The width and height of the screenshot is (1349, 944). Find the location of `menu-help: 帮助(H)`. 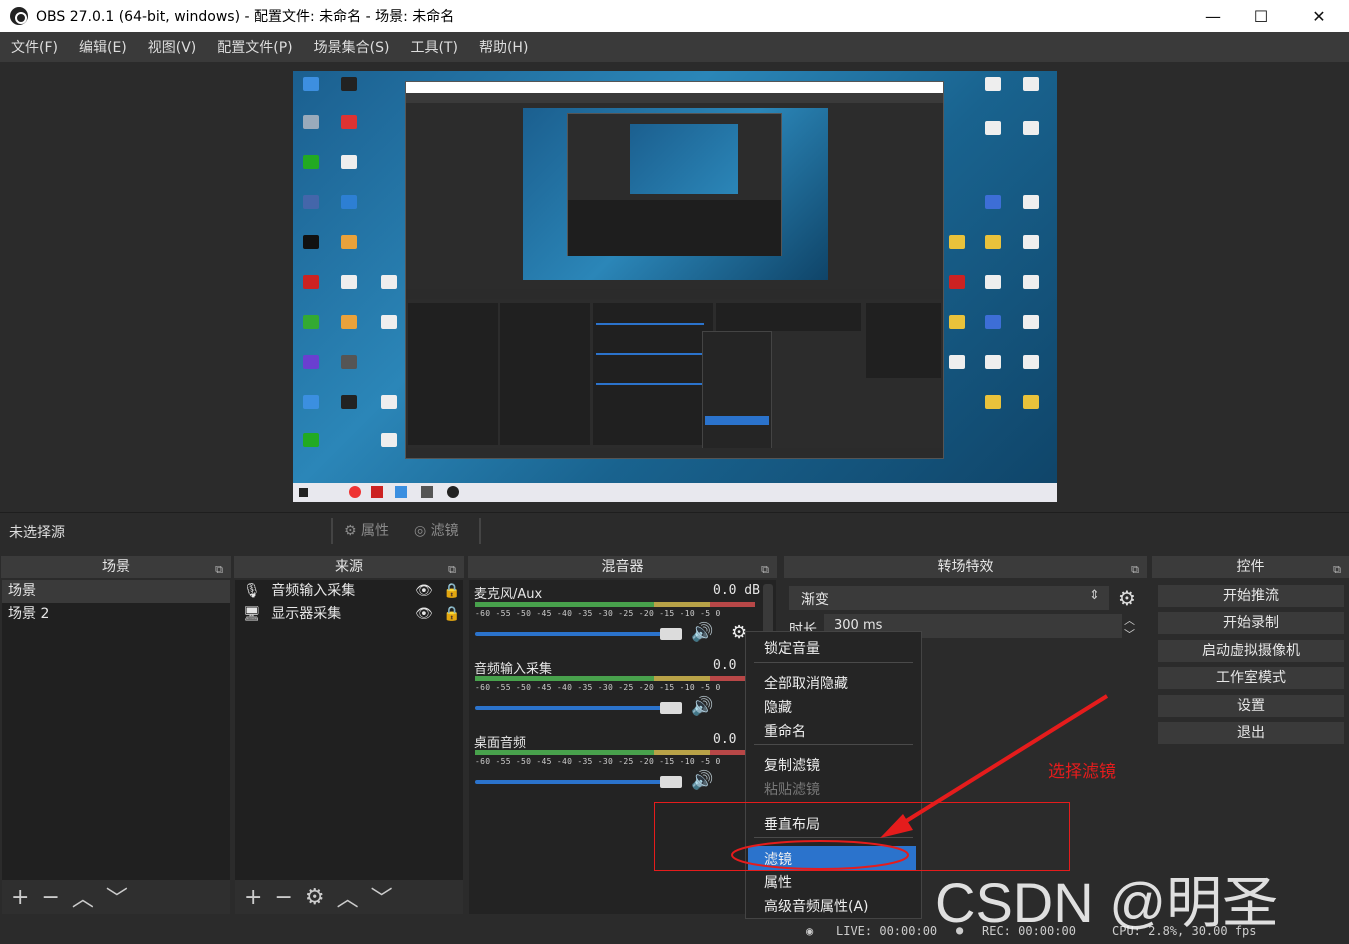

menu-help: 帮助(H) is located at coordinates (503, 47).